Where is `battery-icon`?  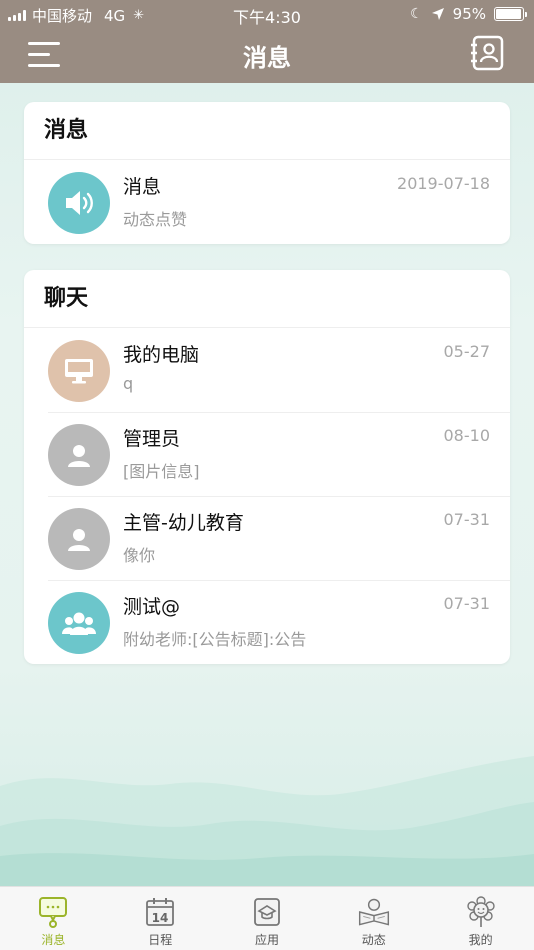
battery-icon is located at coordinates (510, 14).